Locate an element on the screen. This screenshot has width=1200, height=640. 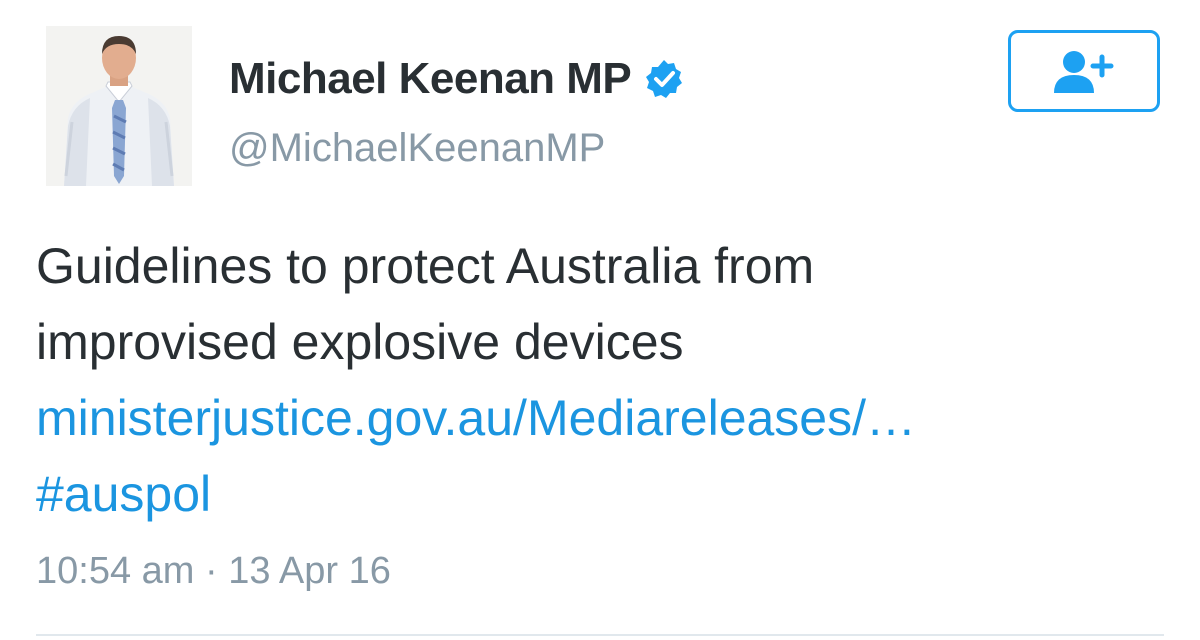
author-name-row: Michael Keenan MP is located at coordinates (457, 79).